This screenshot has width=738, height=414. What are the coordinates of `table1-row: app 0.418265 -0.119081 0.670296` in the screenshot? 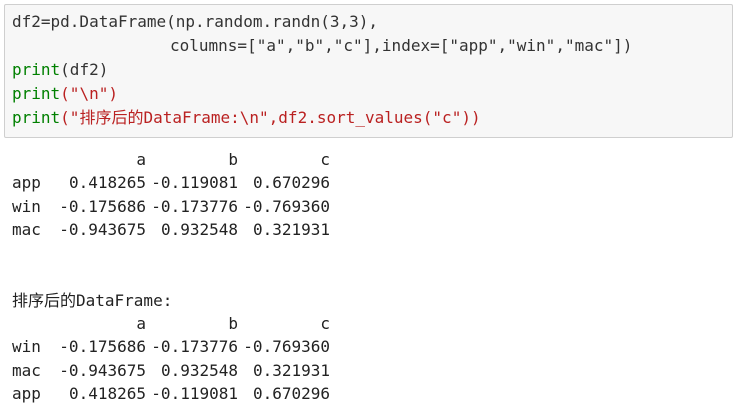 It's located at (372, 182).